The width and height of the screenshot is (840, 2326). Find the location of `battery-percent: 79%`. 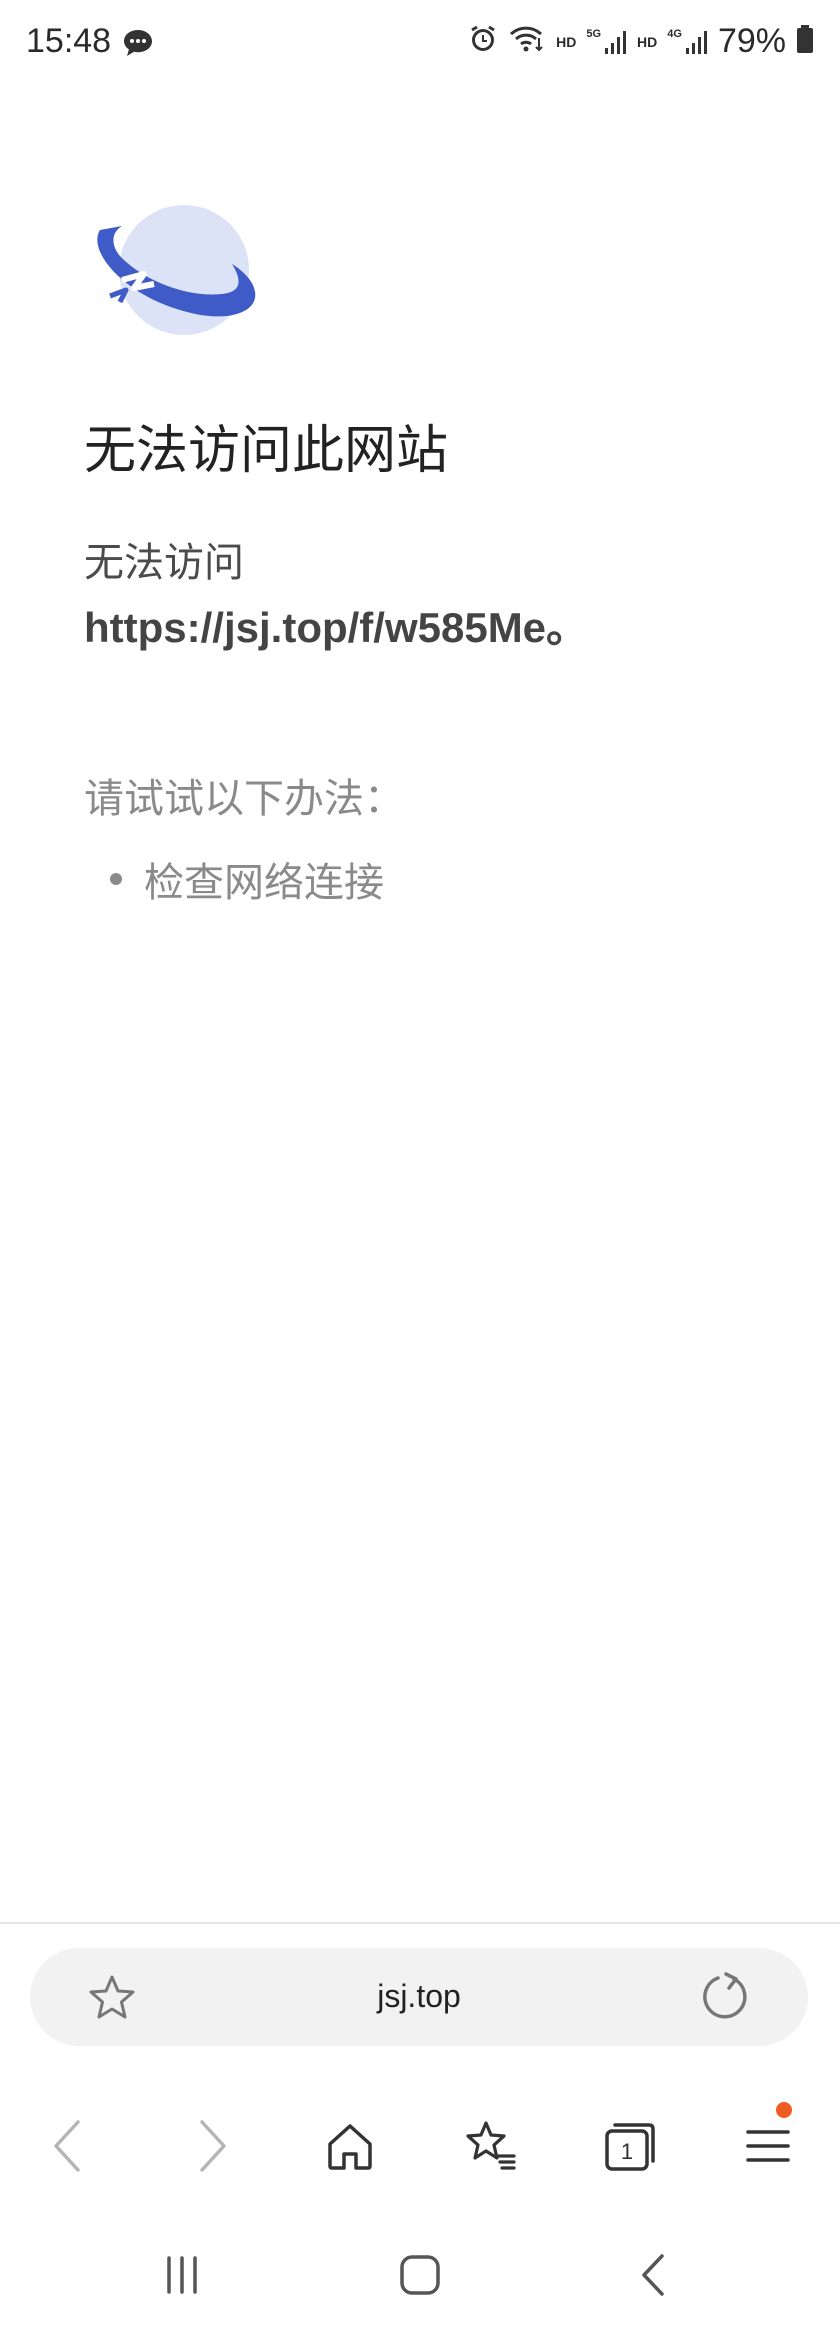

battery-percent: 79% is located at coordinates (751, 41).